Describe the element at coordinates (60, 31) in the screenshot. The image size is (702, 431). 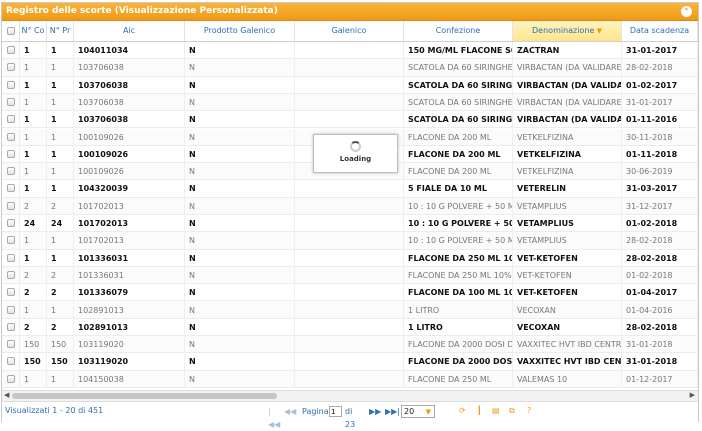
I see `column-header-np: N° Pr` at that location.